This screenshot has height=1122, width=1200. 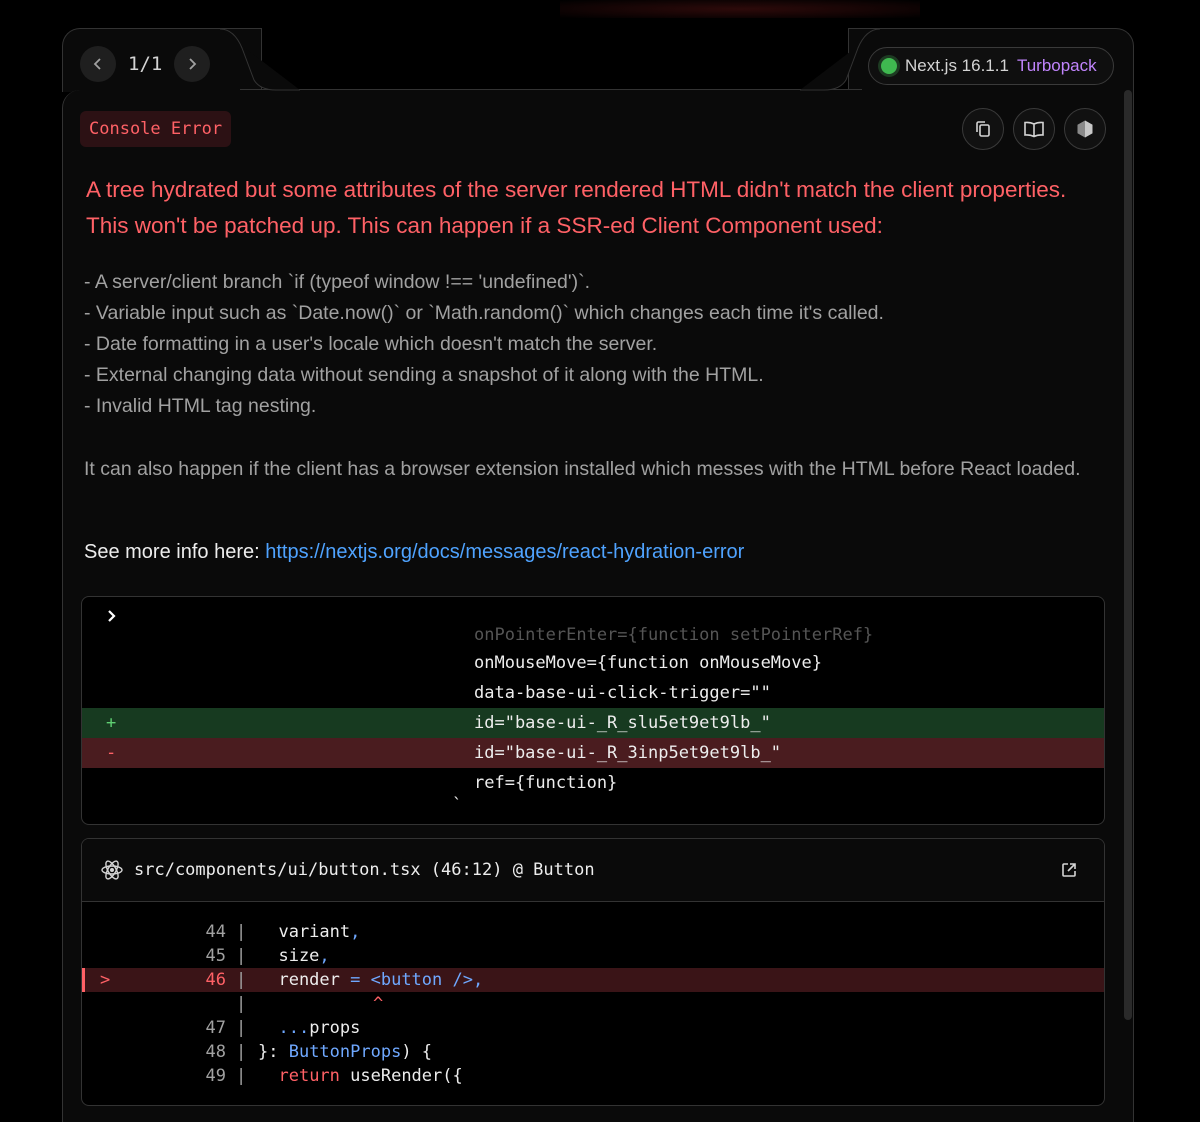 I want to click on previous-error-button, so click(x=98, y=64).